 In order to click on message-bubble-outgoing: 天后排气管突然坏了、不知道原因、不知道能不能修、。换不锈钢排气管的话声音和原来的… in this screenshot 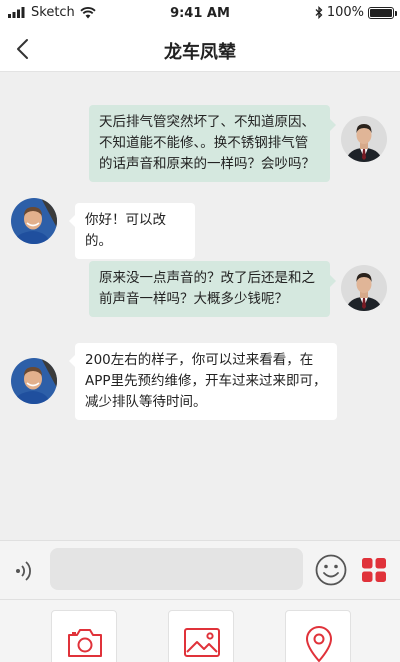, I will do `click(212, 143)`.